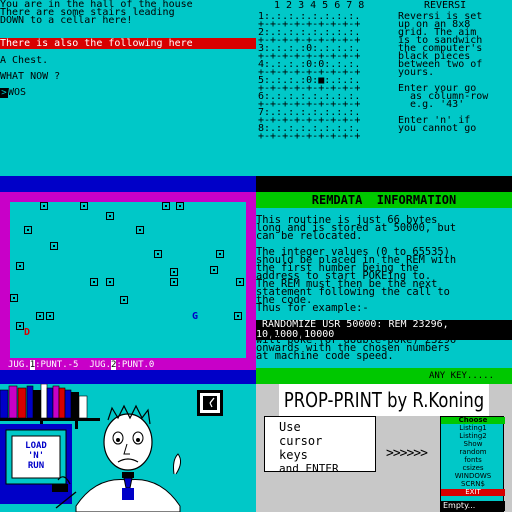 The width and height of the screenshot is (512, 512). Describe the element at coordinates (24, 60) in the screenshot. I see `adventure-item: A Chest.` at that location.